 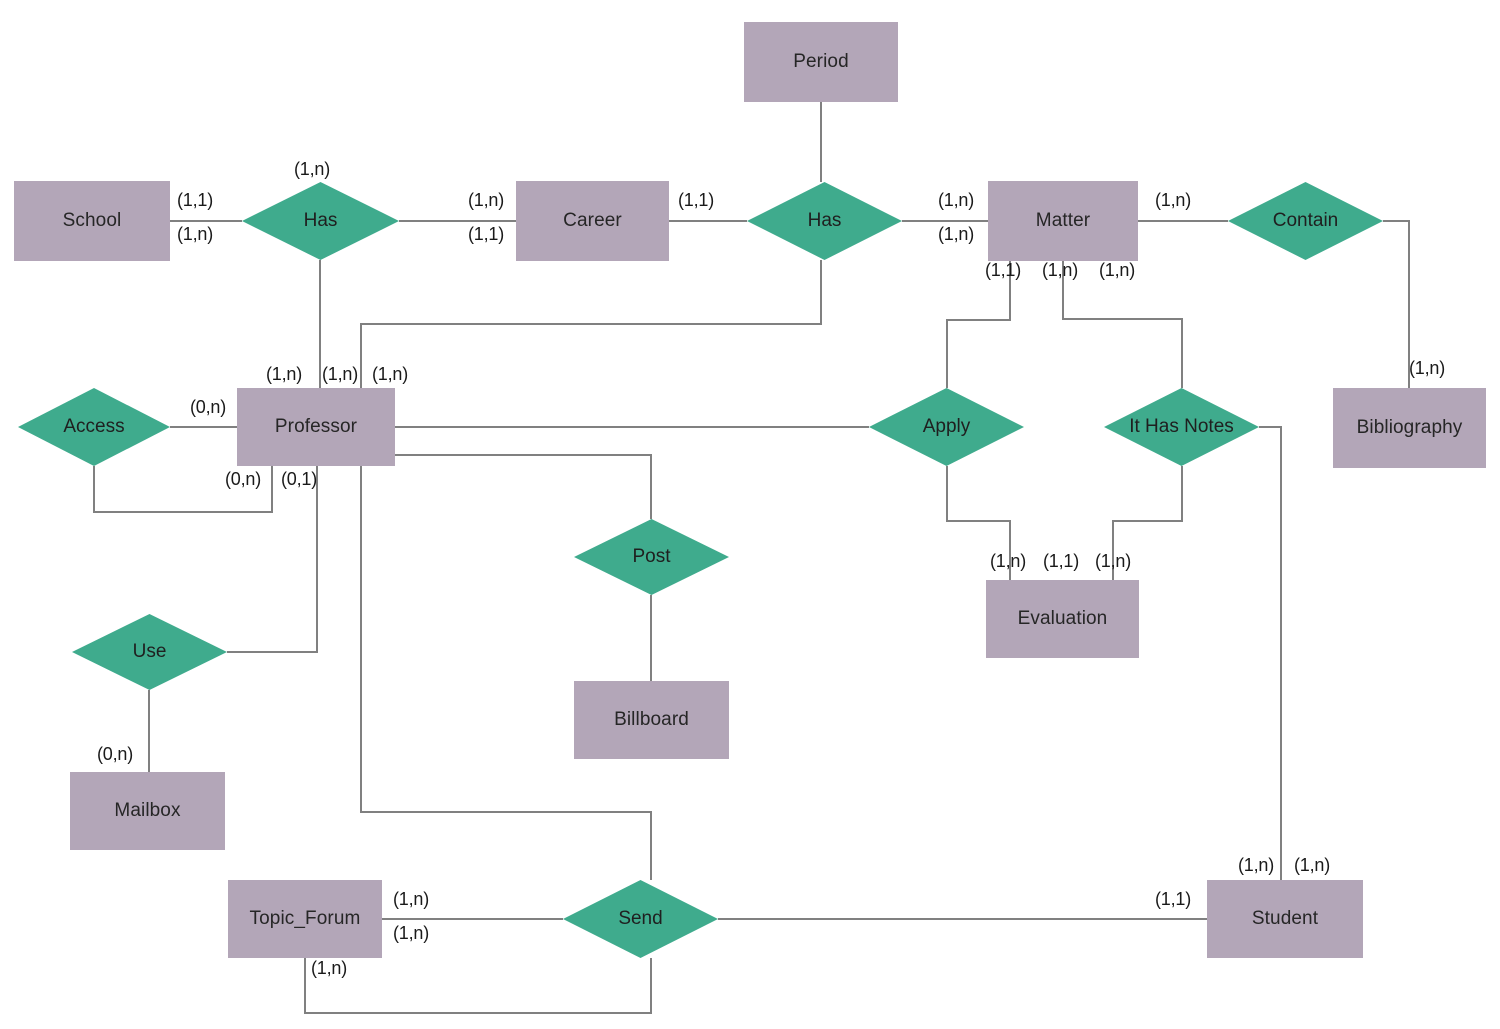 What do you see at coordinates (299, 479) in the screenshot?
I see `cardinality-label: (0,1)` at bounding box center [299, 479].